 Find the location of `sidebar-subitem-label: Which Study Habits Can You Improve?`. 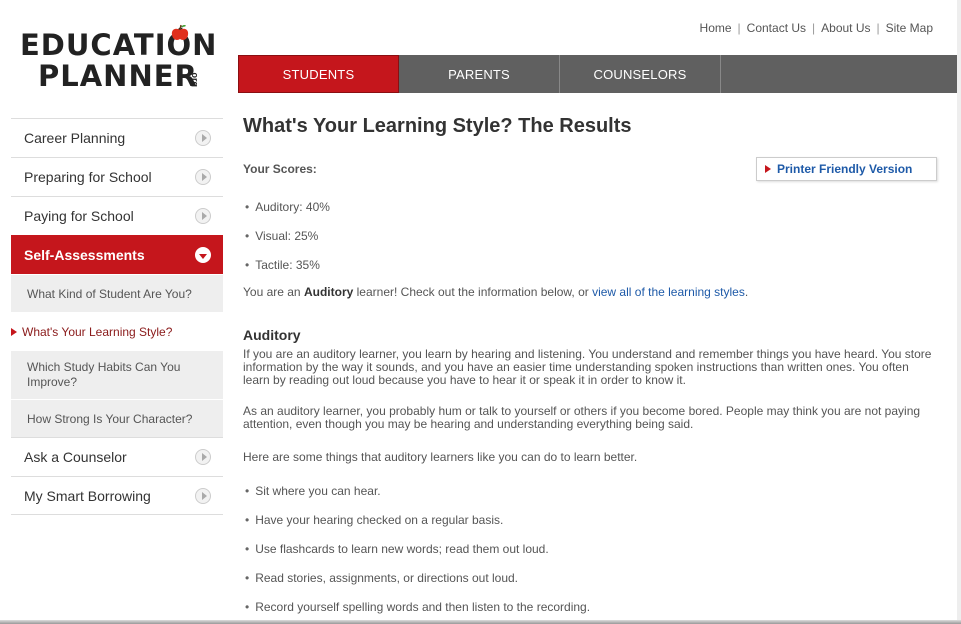

sidebar-subitem-label: Which Study Habits Can You Improve? is located at coordinates (104, 374).